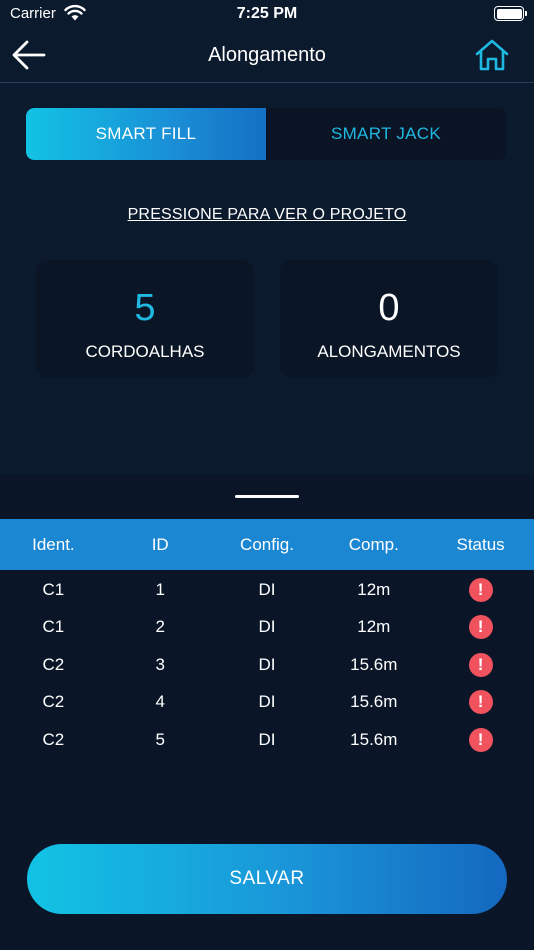 This screenshot has width=534, height=950. Describe the element at coordinates (373, 544) in the screenshot. I see `header-comp: Comp.` at that location.